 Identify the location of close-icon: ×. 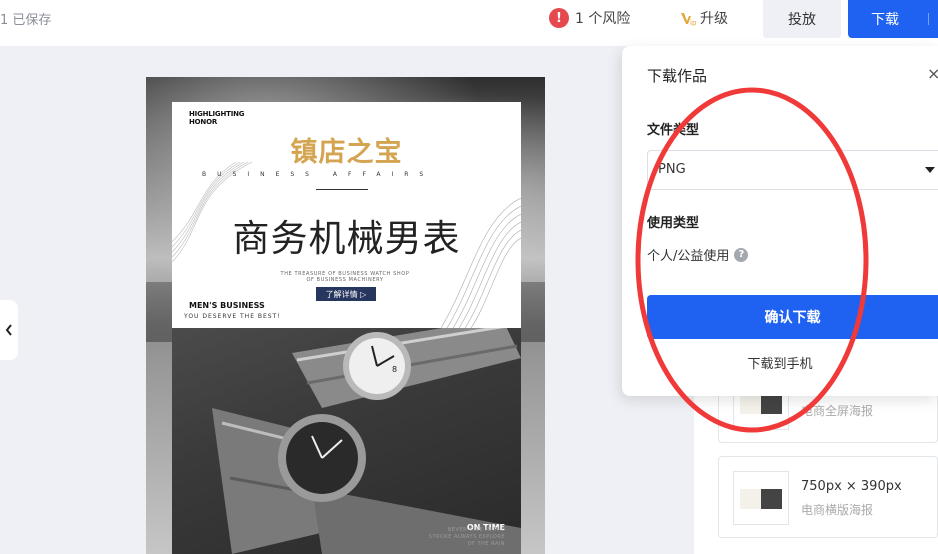
(932, 73).